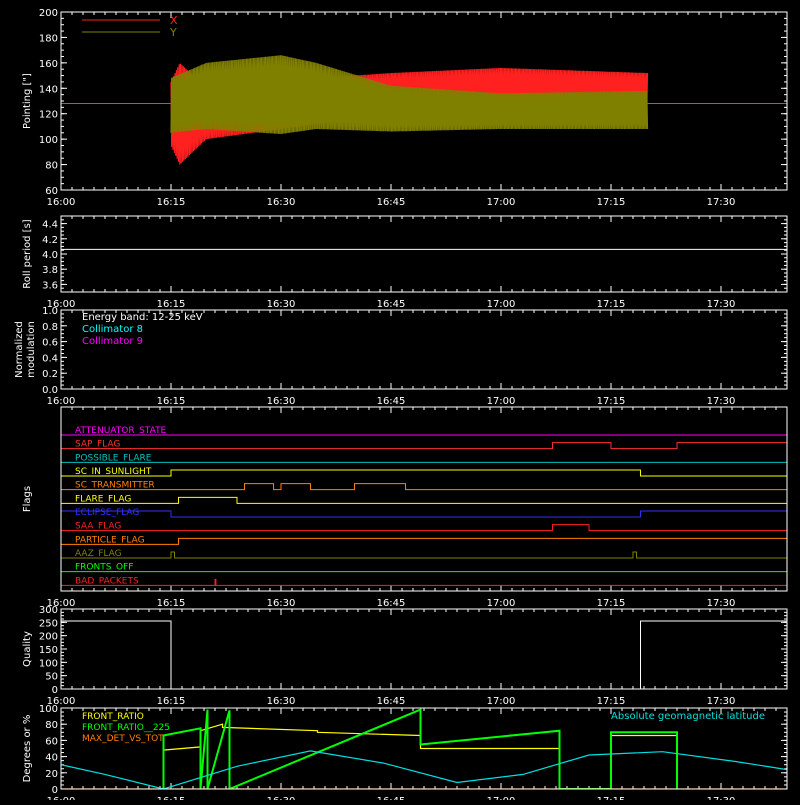 This screenshot has height=805, width=800. I want to click on legend-label: MAX_DET_VS_TOT, so click(123, 739).